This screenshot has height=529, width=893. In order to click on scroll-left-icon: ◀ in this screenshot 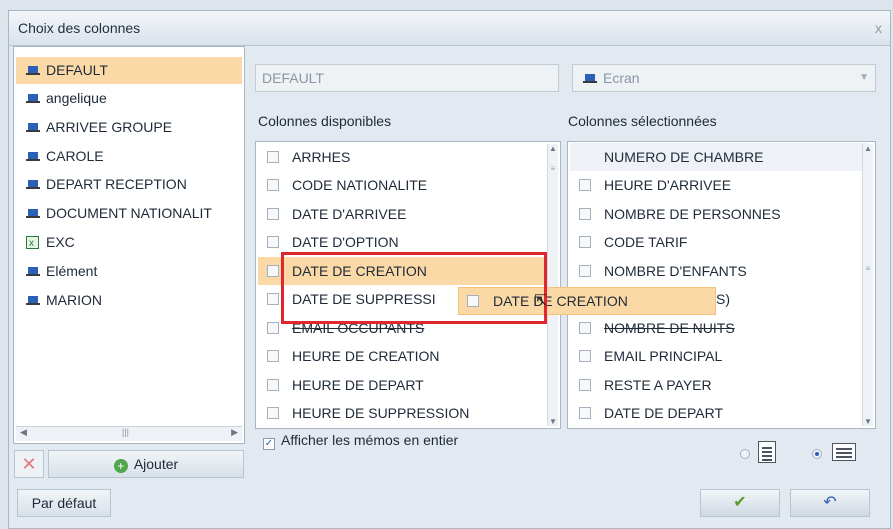, I will do `click(23, 432)`.